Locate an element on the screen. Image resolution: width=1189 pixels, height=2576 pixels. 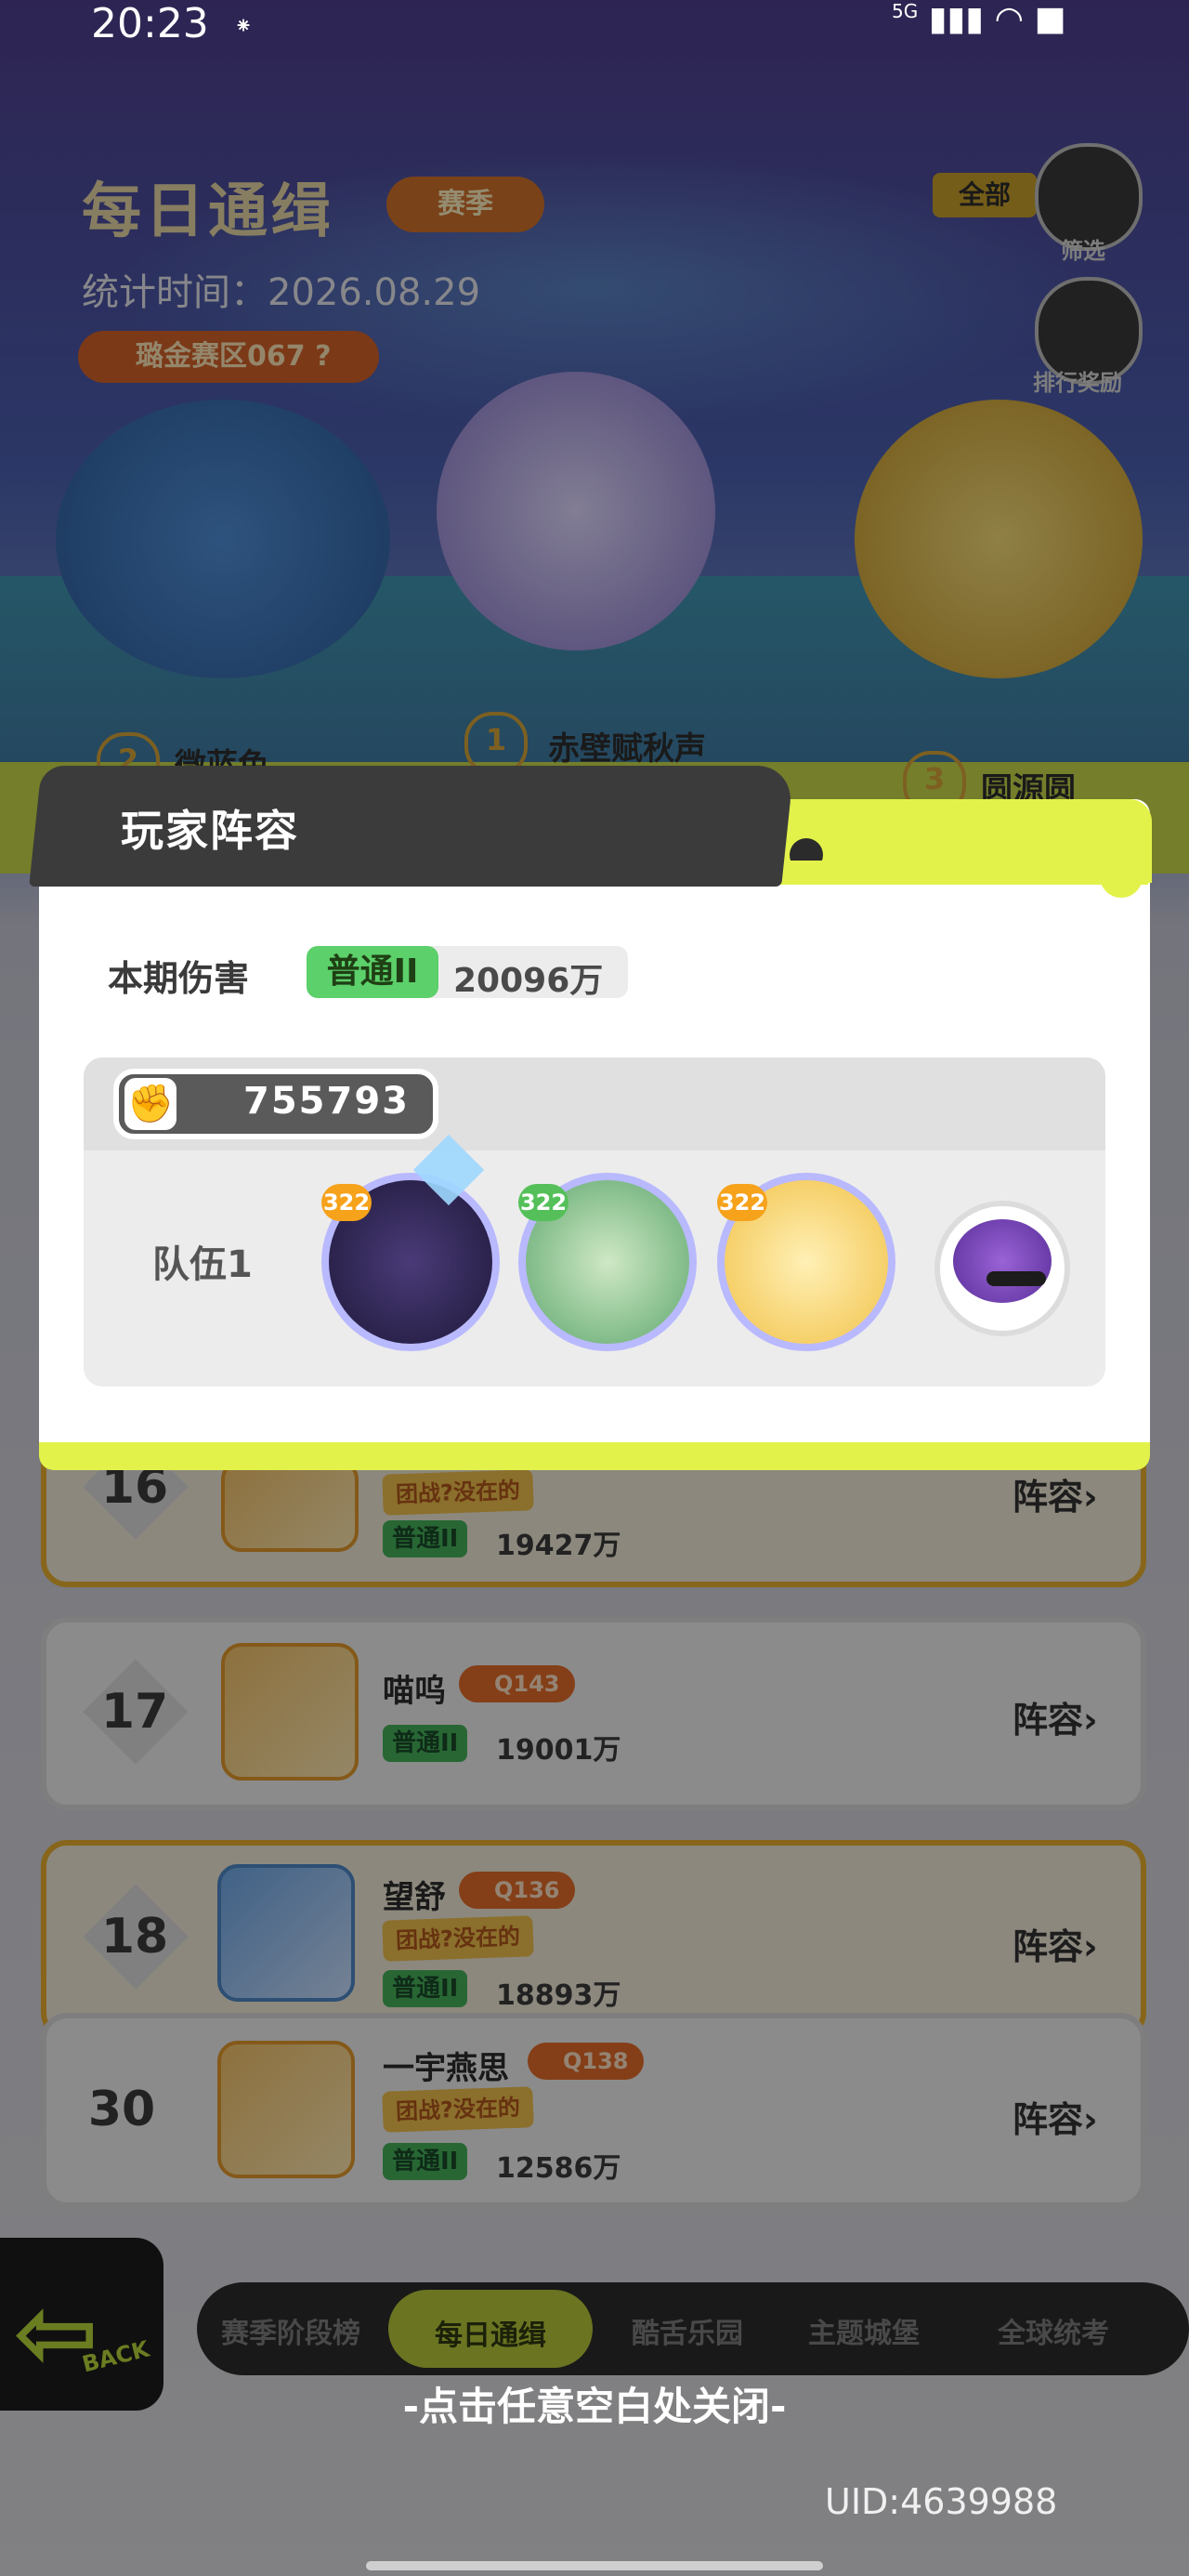
damage-label: 本期伤害 is located at coordinates (179, 978).